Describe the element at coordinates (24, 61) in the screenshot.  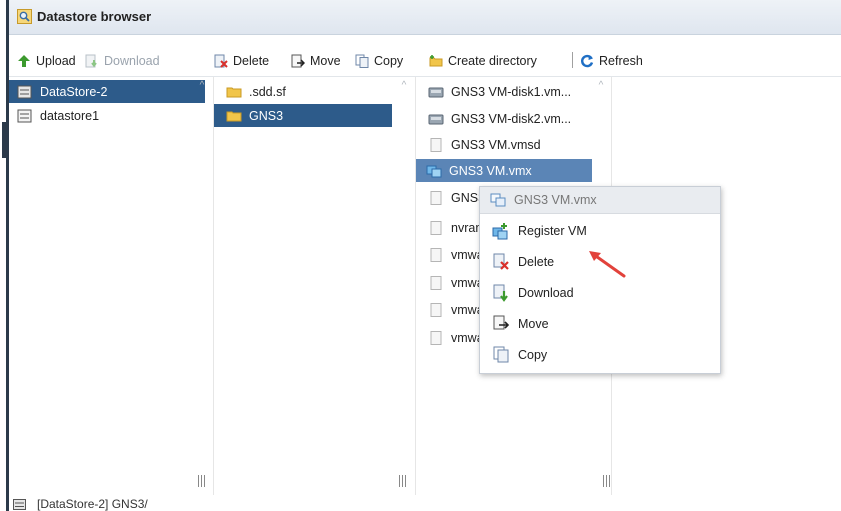
I see `upload-icon` at that location.